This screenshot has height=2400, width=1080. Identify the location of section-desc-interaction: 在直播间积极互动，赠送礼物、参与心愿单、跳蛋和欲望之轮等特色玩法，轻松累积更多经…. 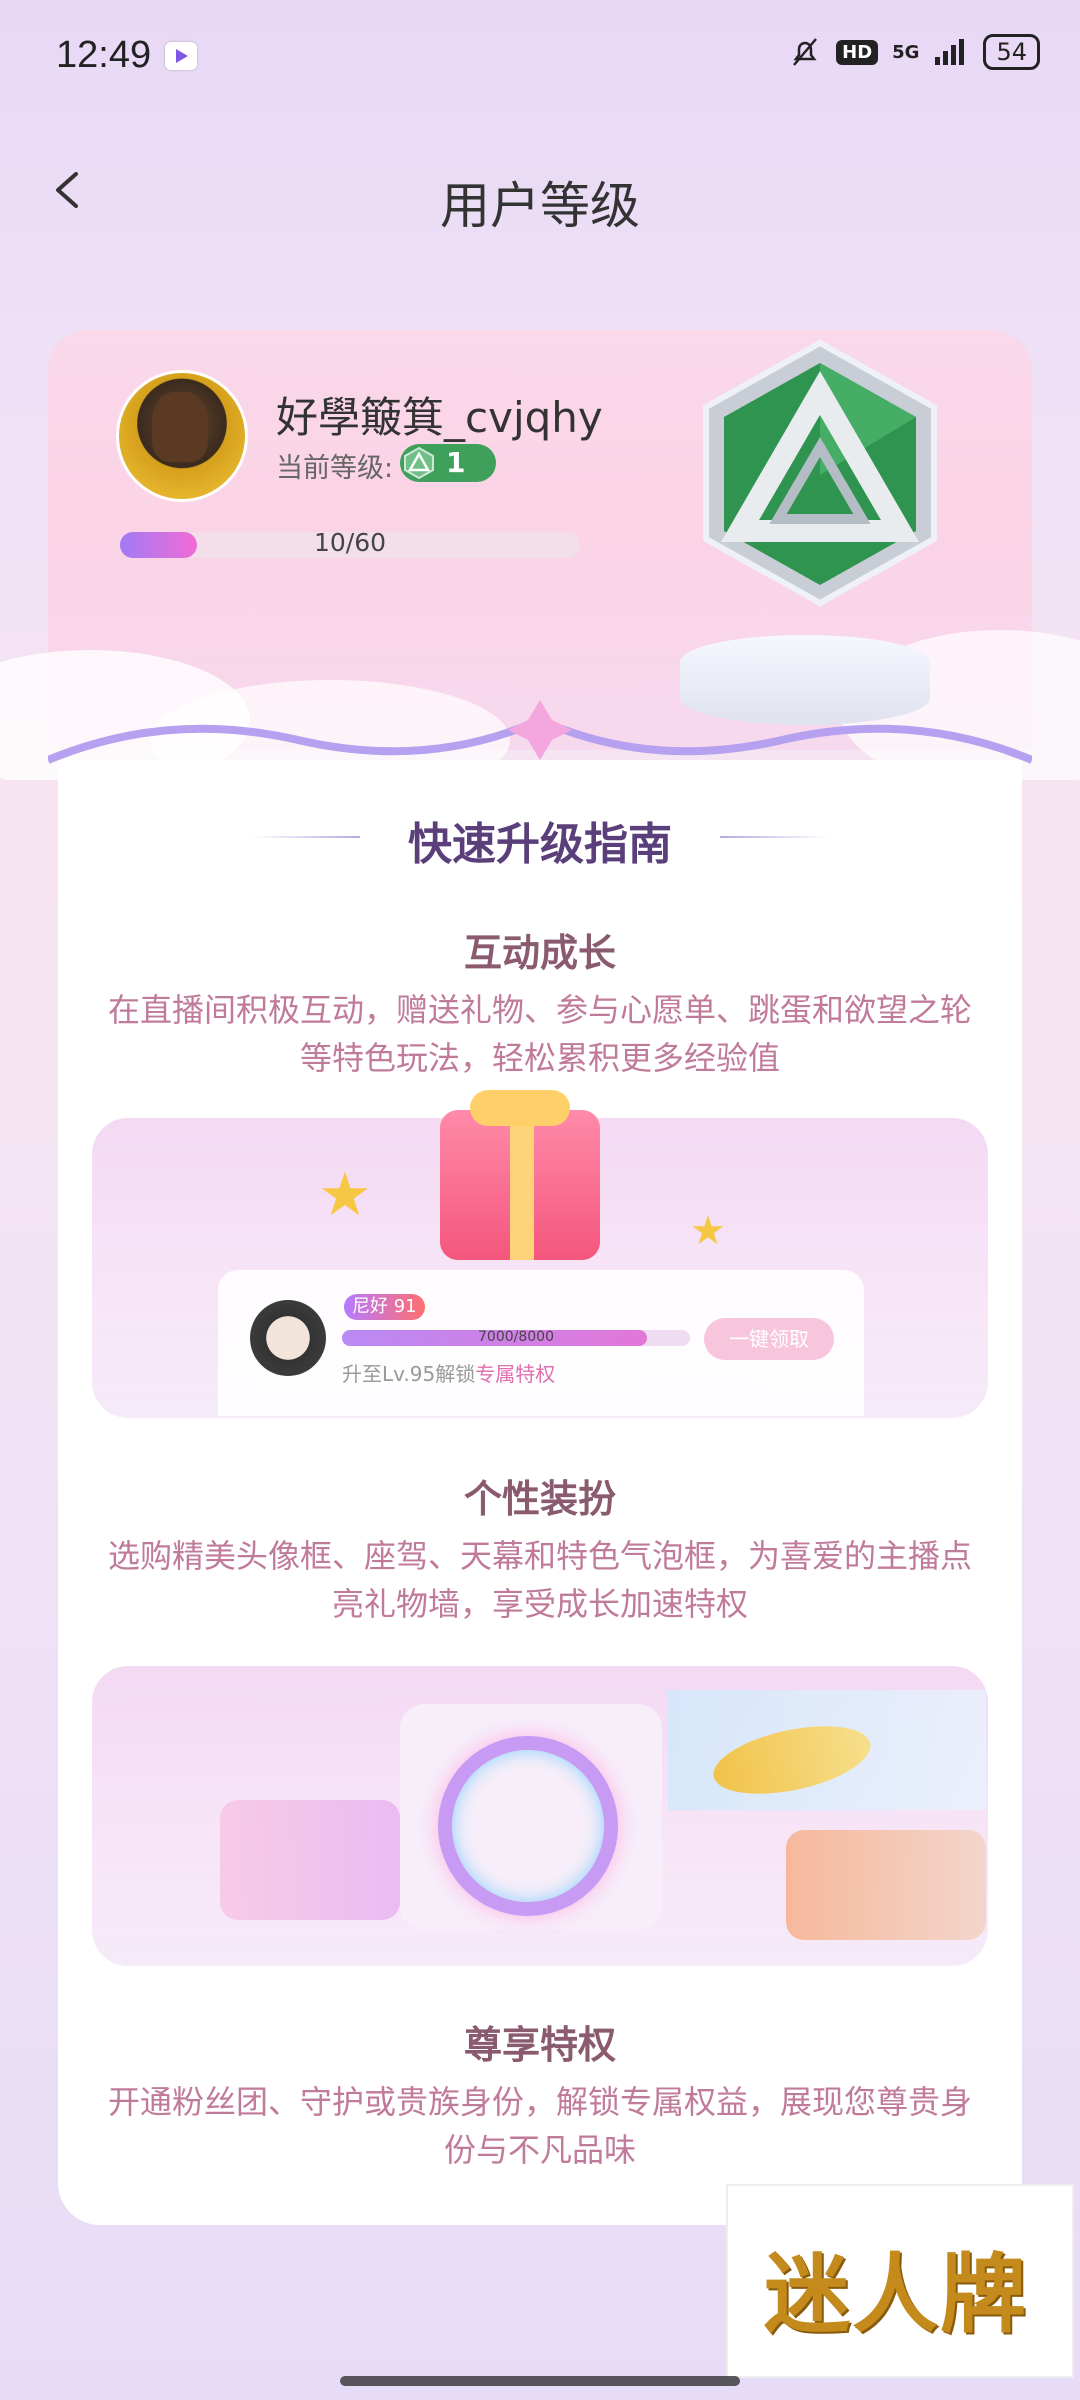
(539, 1034).